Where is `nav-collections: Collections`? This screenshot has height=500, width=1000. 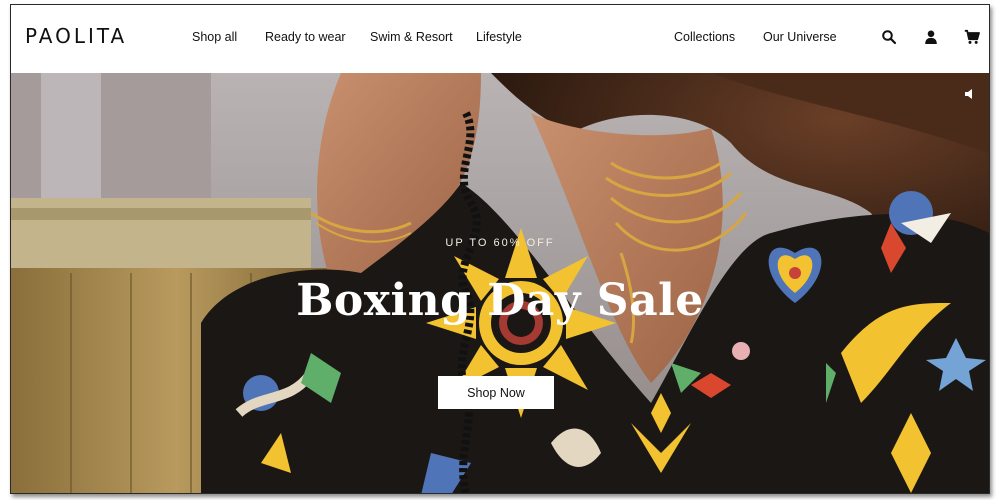 nav-collections: Collections is located at coordinates (704, 37).